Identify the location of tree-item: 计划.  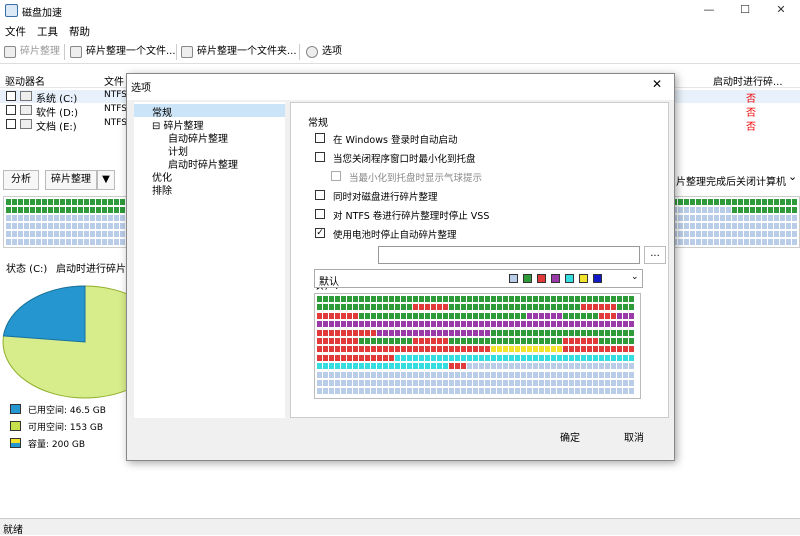
(209, 150).